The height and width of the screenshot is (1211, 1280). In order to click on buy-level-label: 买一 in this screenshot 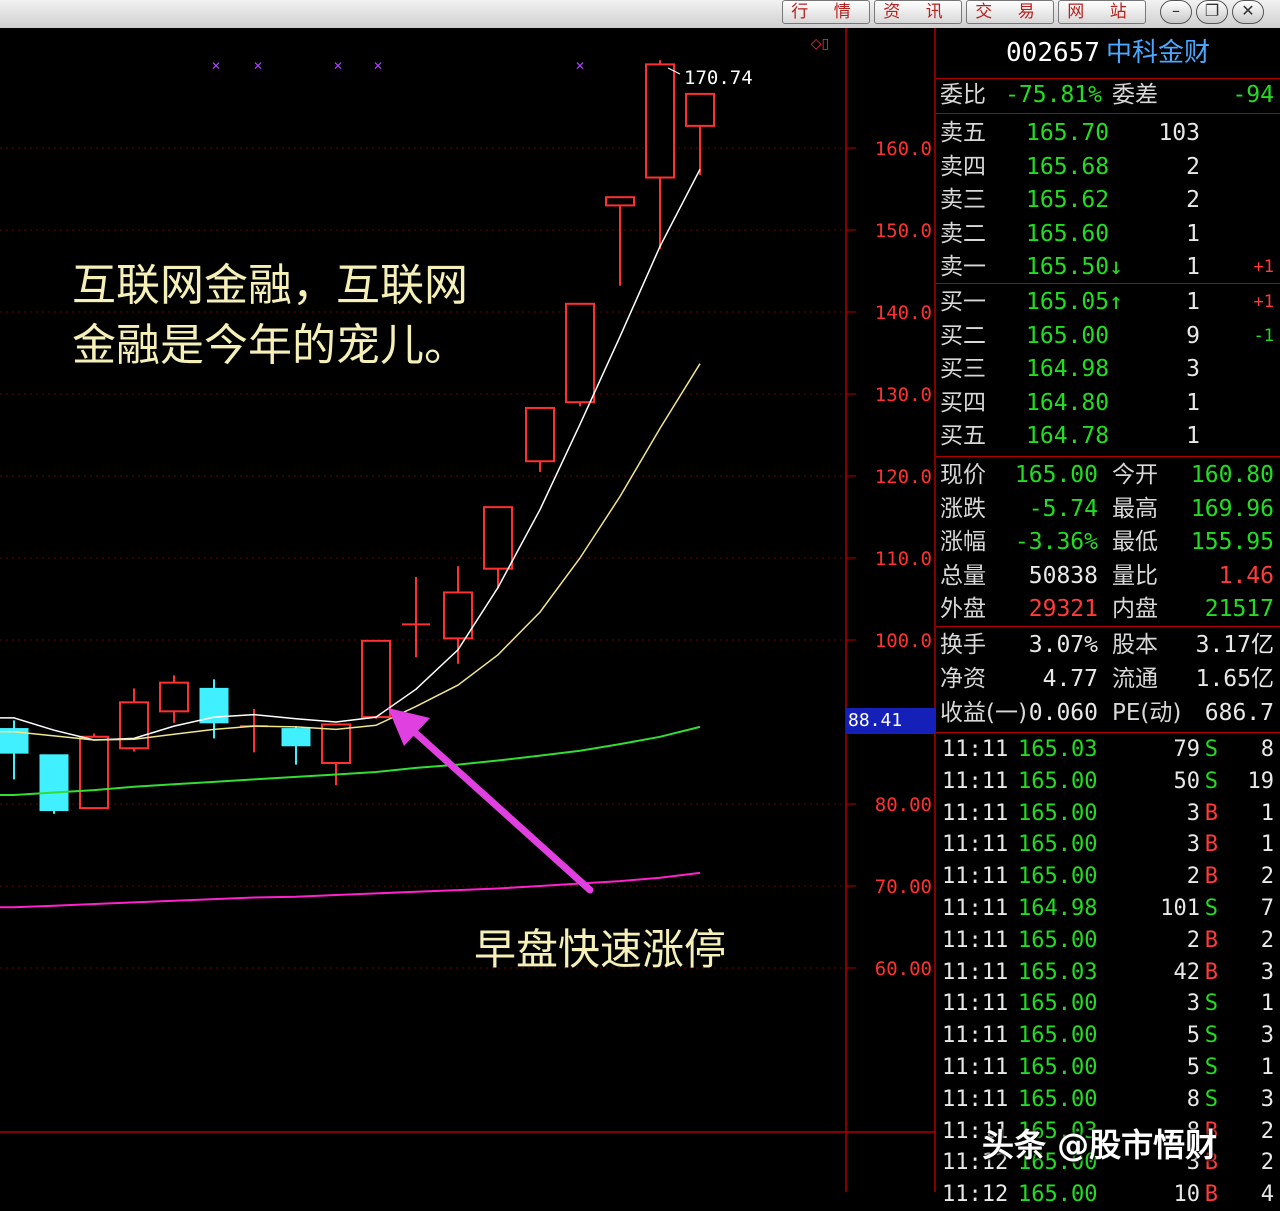, I will do `click(963, 302)`.